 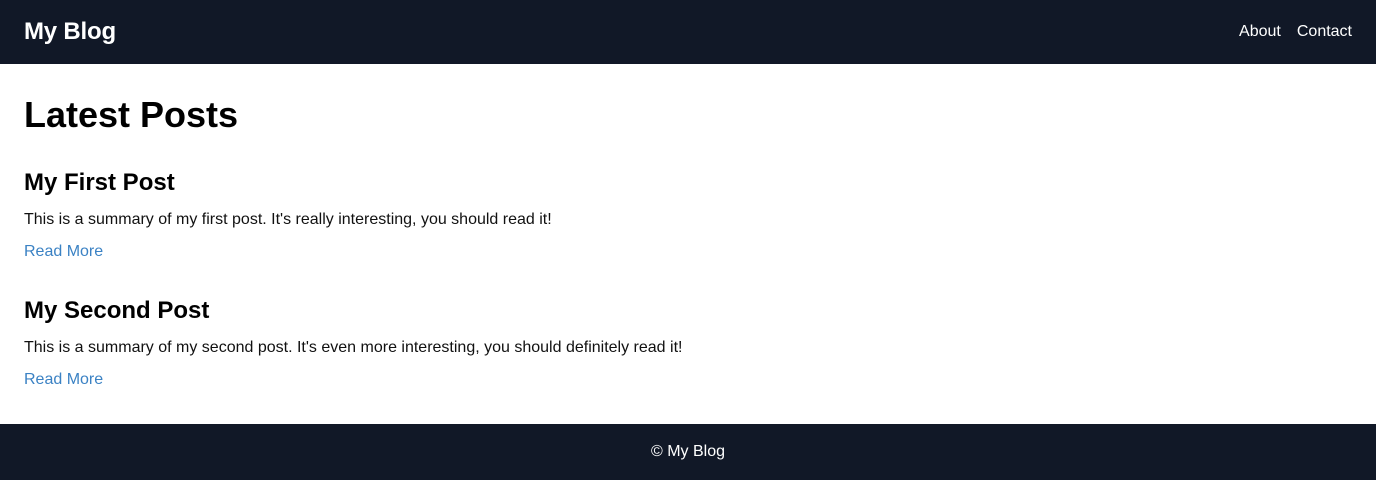 What do you see at coordinates (99, 182) in the screenshot?
I see `post-title: My First Post` at bounding box center [99, 182].